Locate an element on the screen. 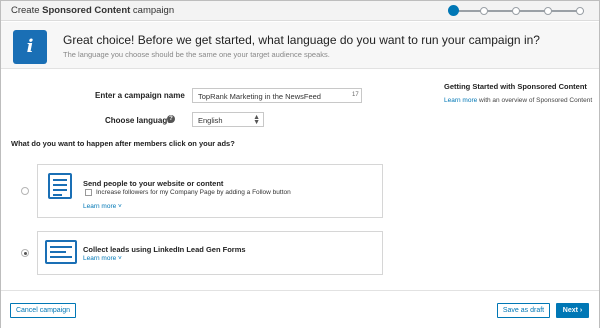 The height and width of the screenshot is (328, 600). help-icon: ? is located at coordinates (171, 119).